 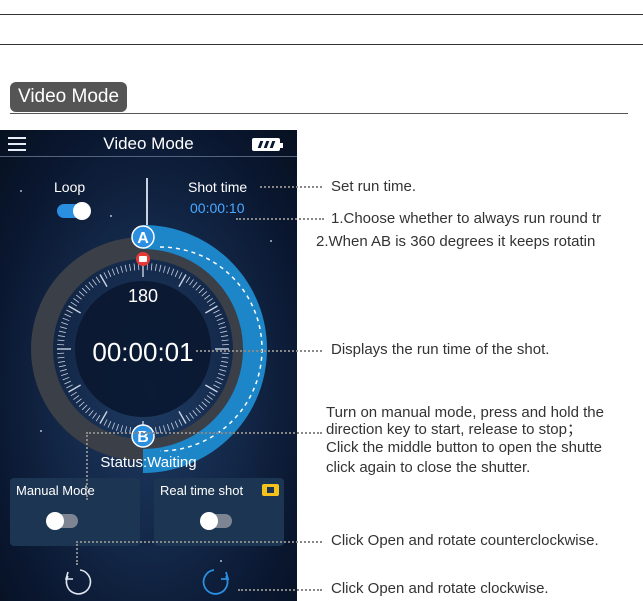 What do you see at coordinates (204, 433) in the screenshot?
I see `leader-manual` at bounding box center [204, 433].